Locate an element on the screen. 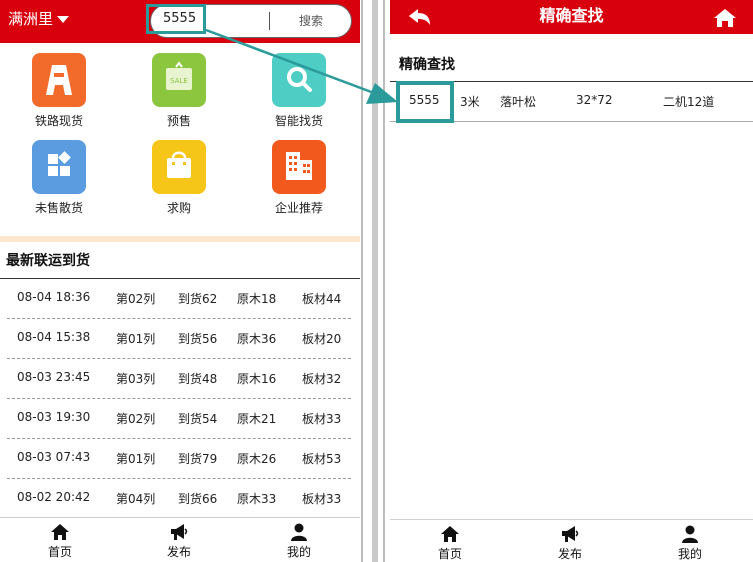 Image resolution: width=753 pixels, height=562 pixels. row-arrived: 到货62 is located at coordinates (198, 299).